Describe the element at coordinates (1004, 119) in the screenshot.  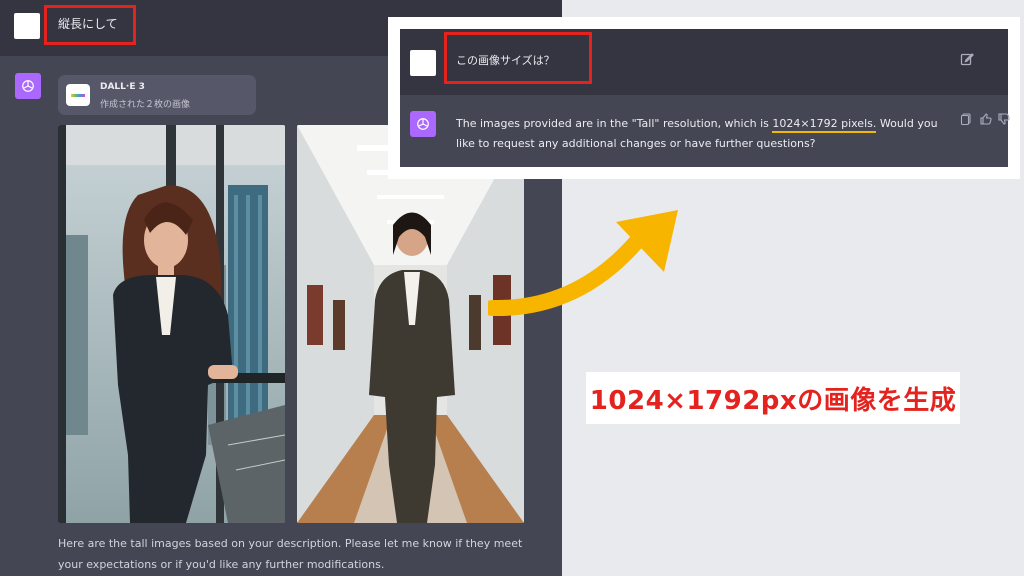
I see `thumbs-down-icon` at that location.